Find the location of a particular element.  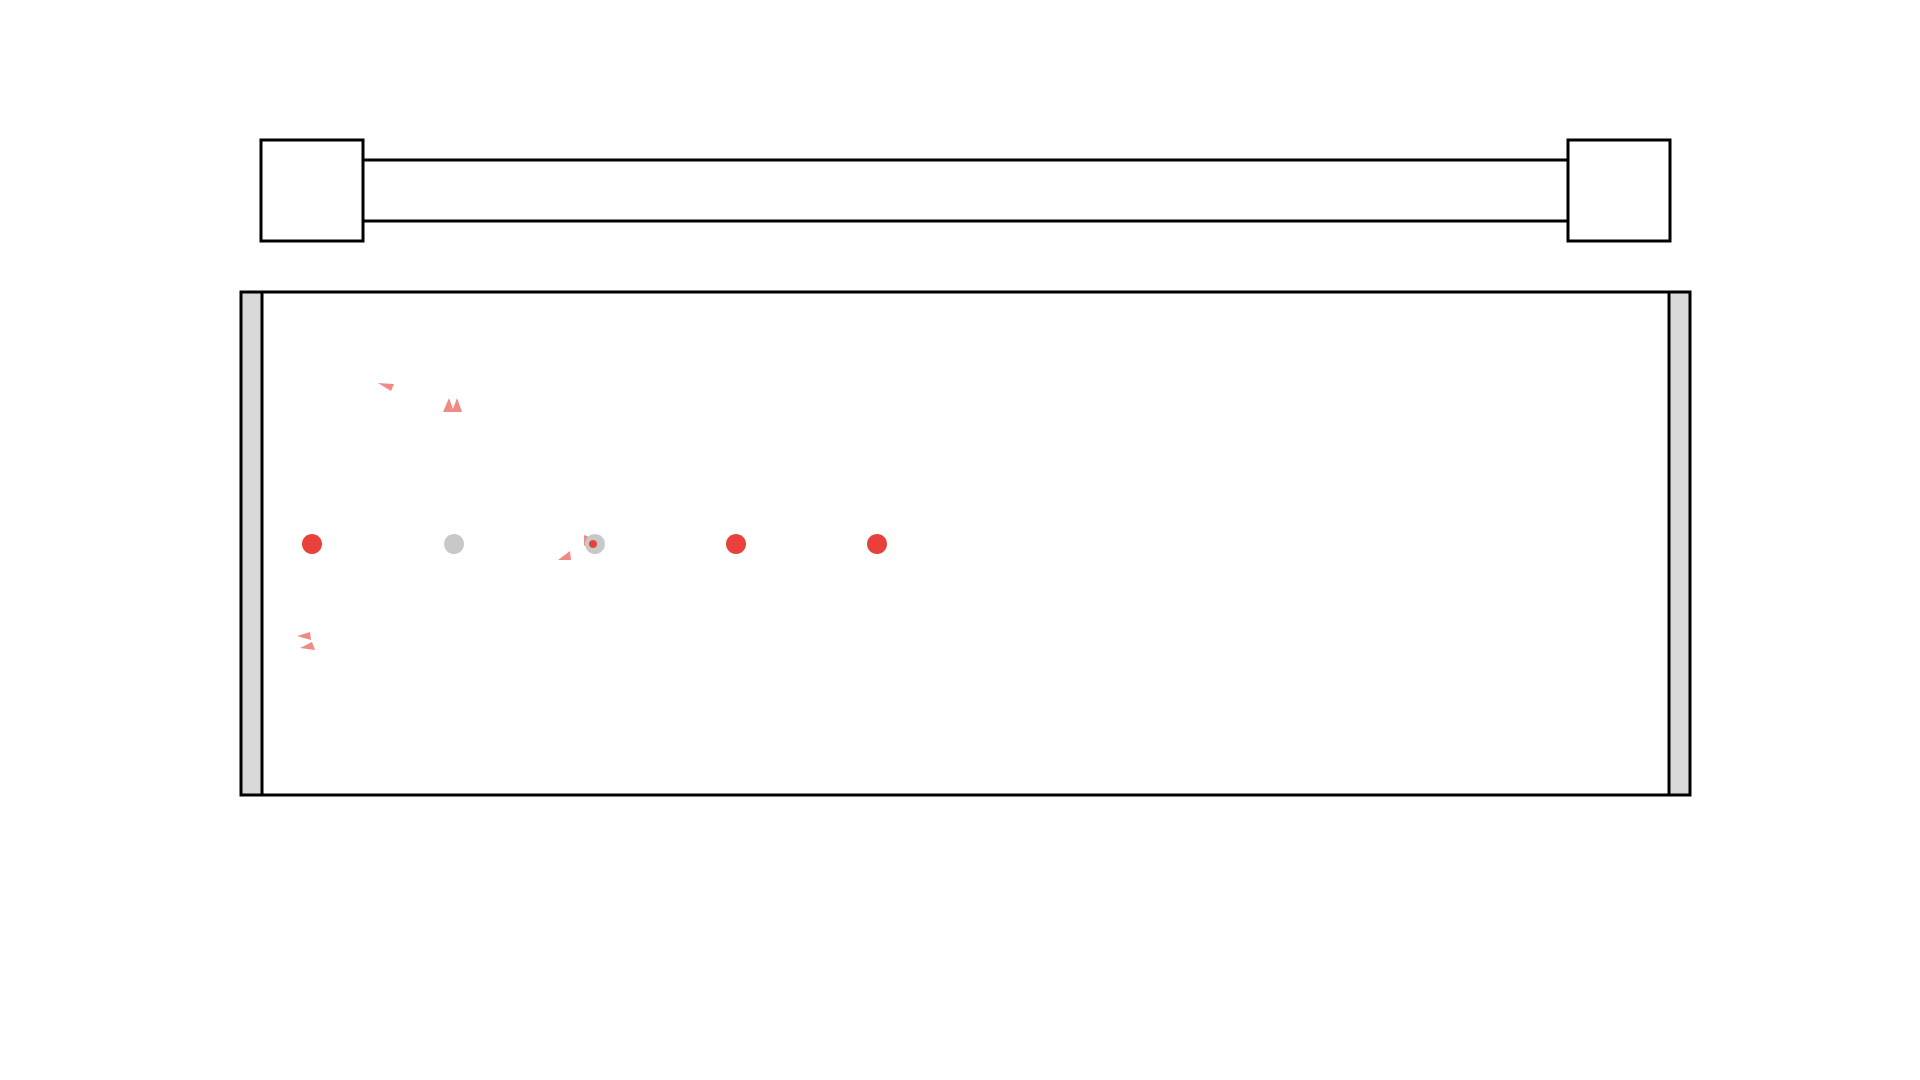

left-rail-block is located at coordinates (312, 190).